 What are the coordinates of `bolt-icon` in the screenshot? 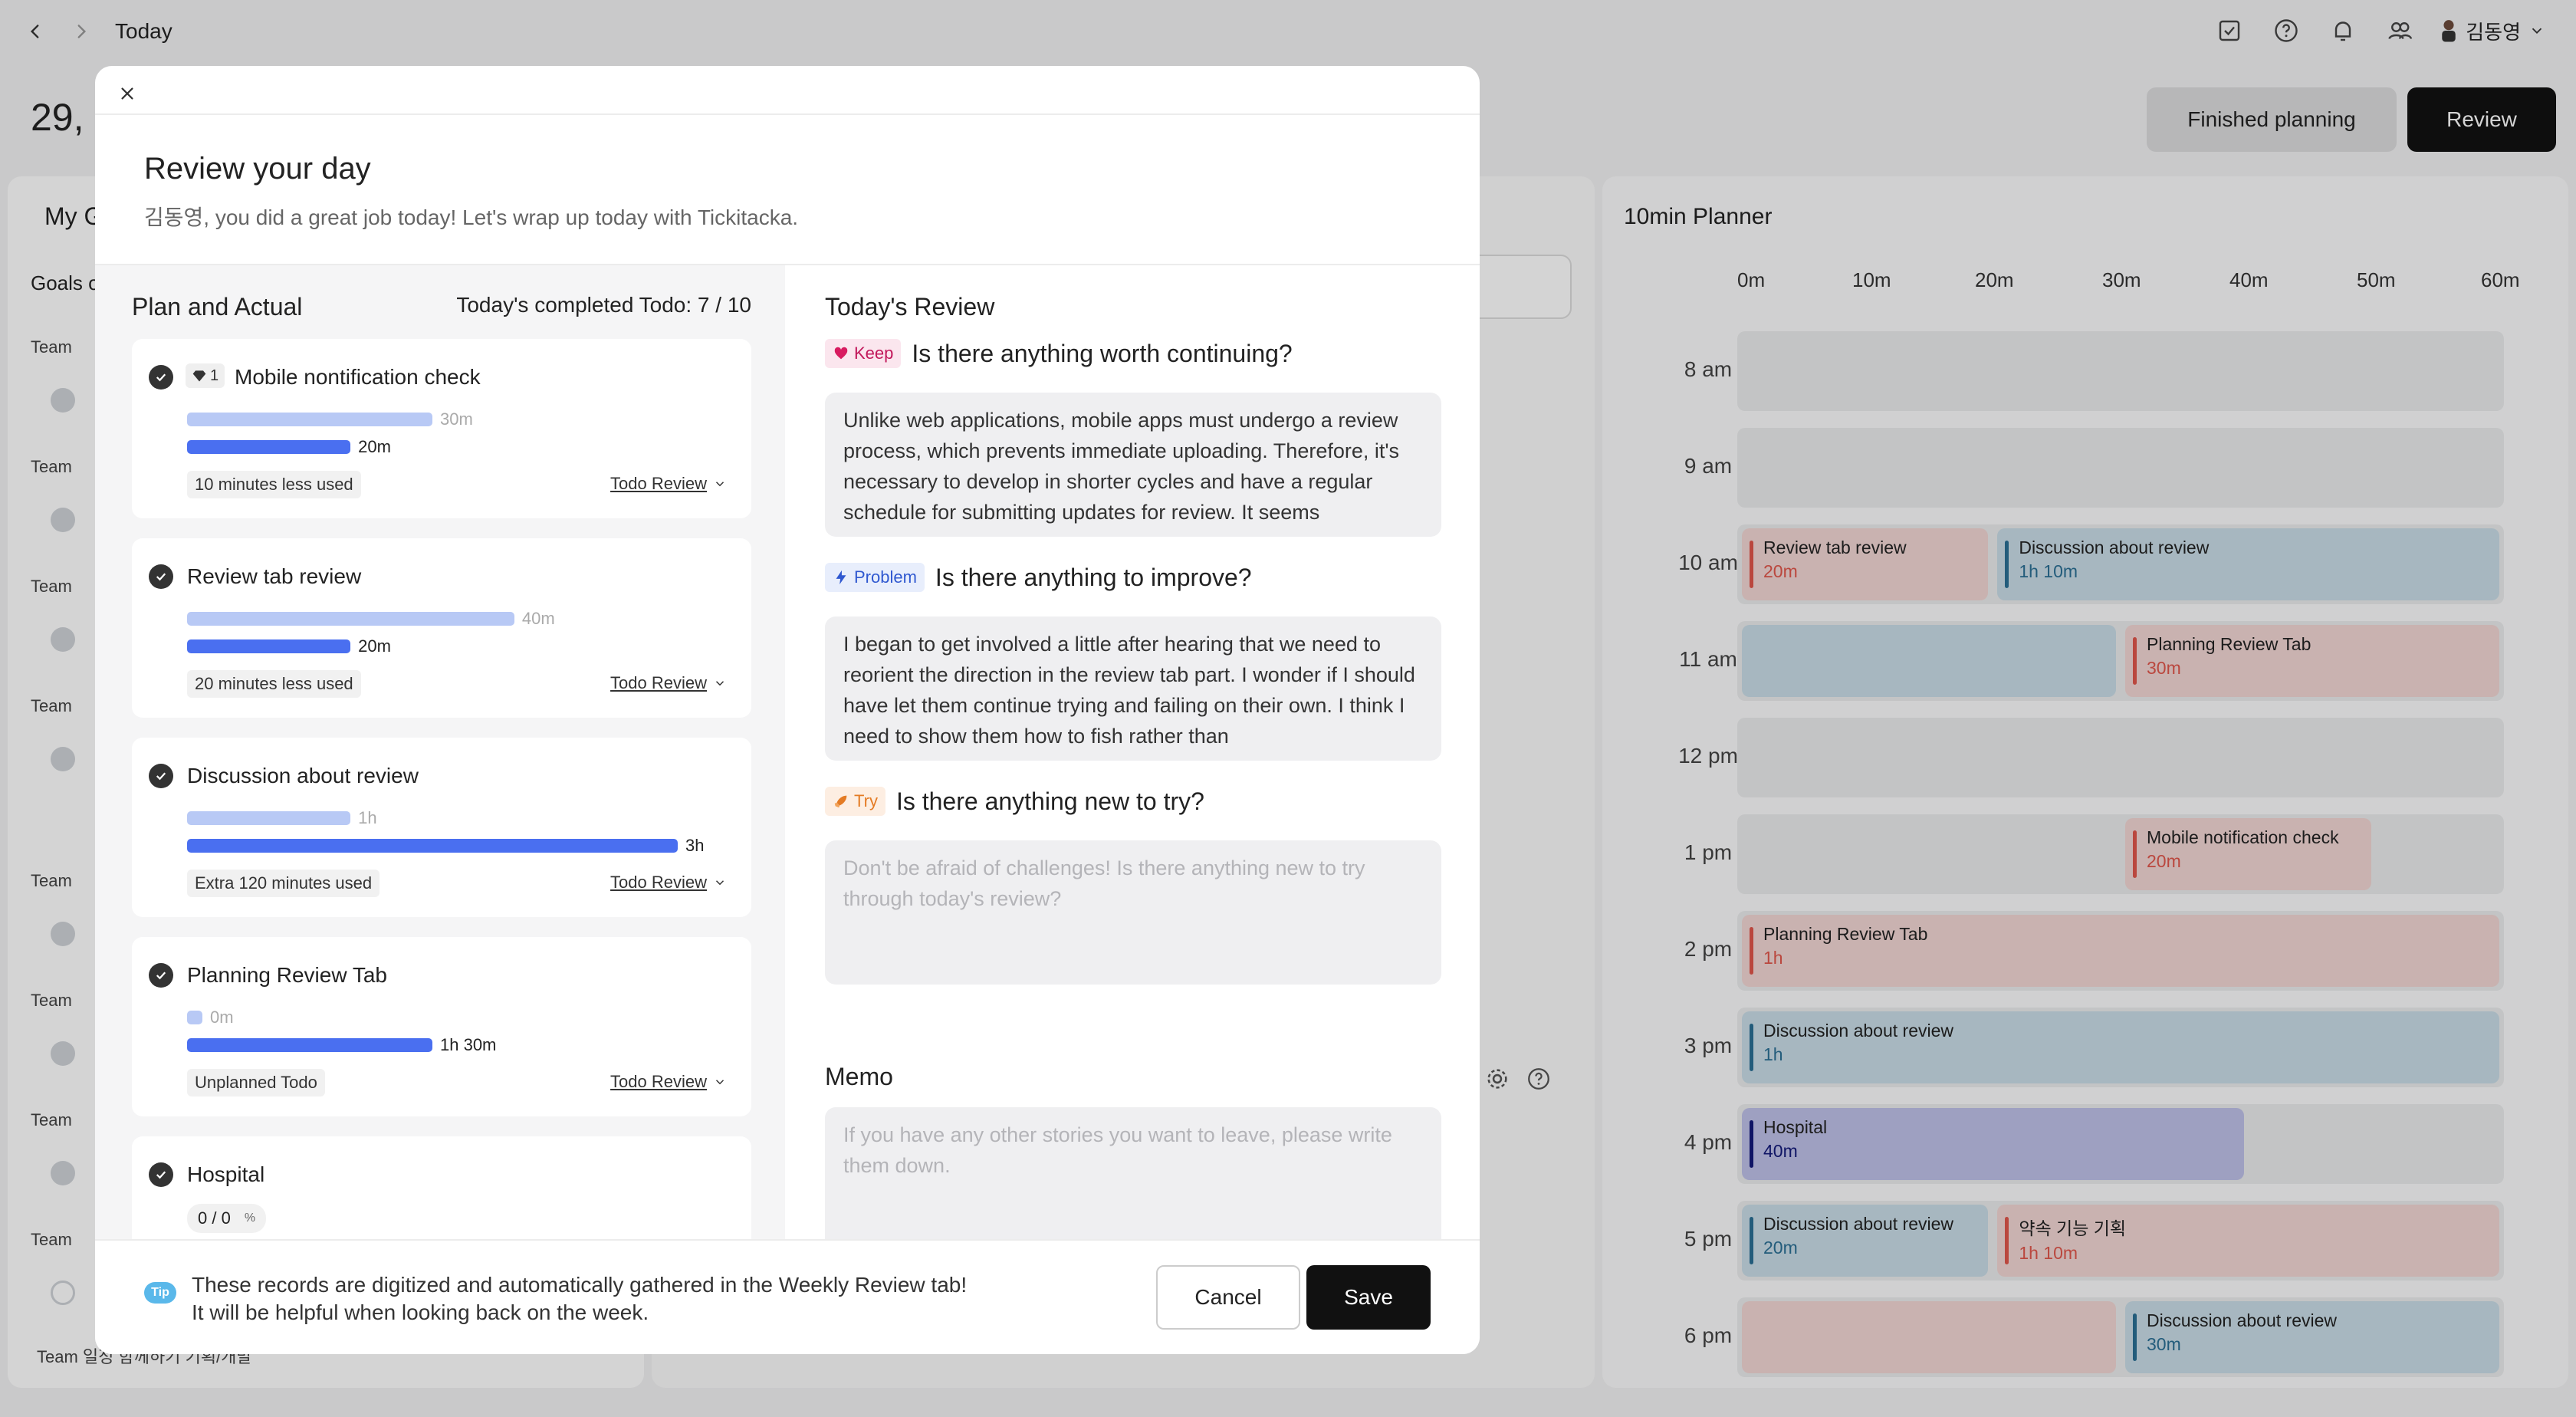 It's located at (841, 577).